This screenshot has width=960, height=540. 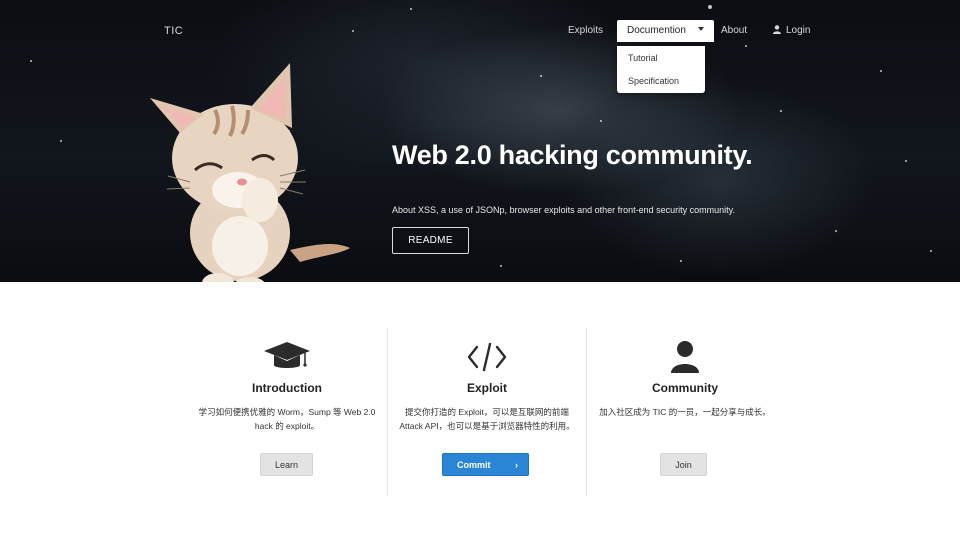 What do you see at coordinates (572, 155) in the screenshot?
I see `hero-headline: Web 2.0 hacking community.` at bounding box center [572, 155].